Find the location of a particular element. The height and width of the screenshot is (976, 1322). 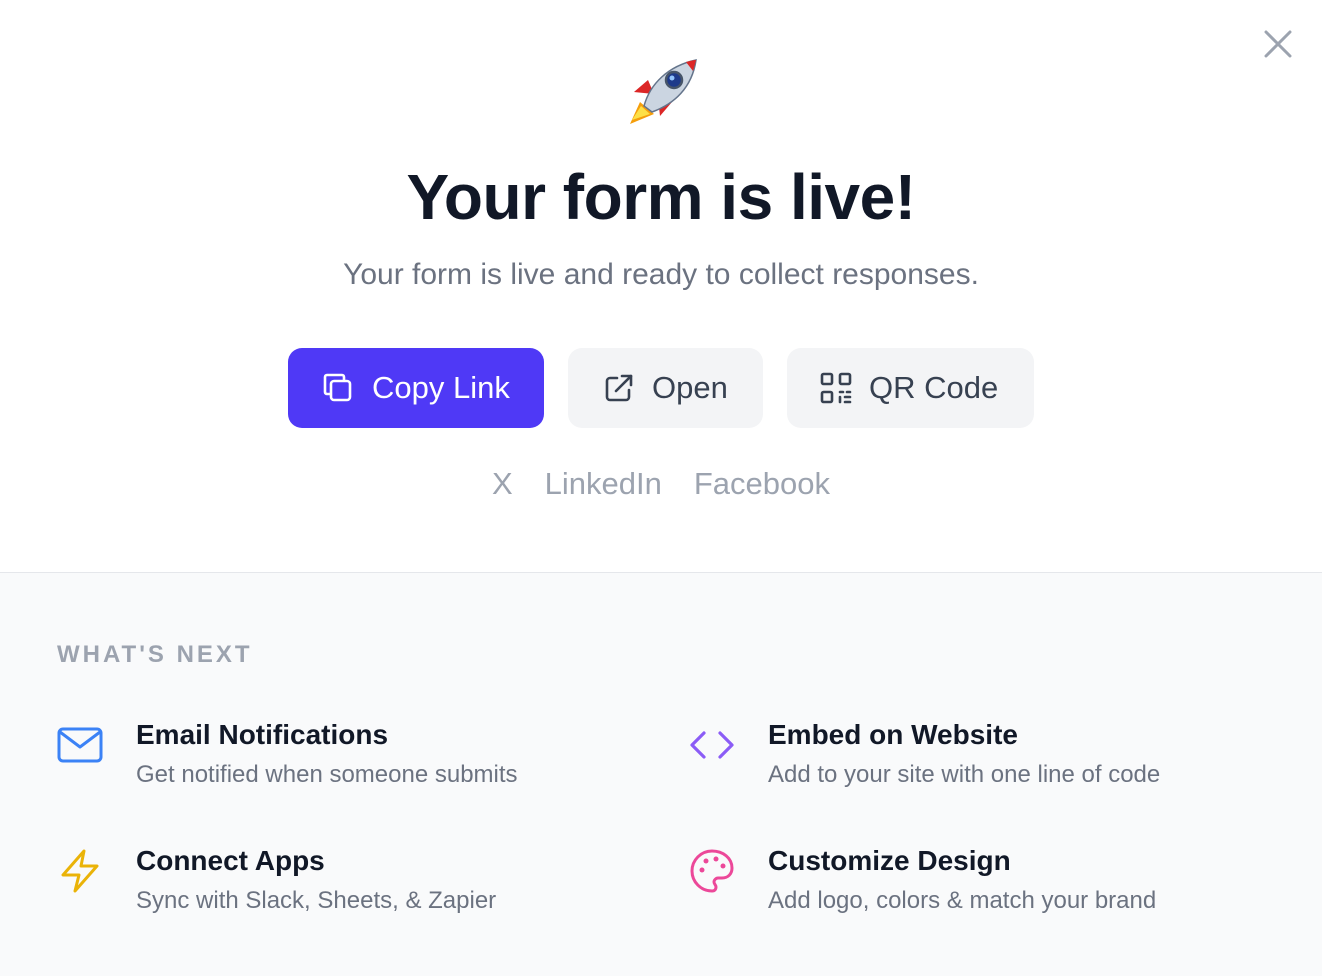

qr-code-icon is located at coordinates (836, 388).